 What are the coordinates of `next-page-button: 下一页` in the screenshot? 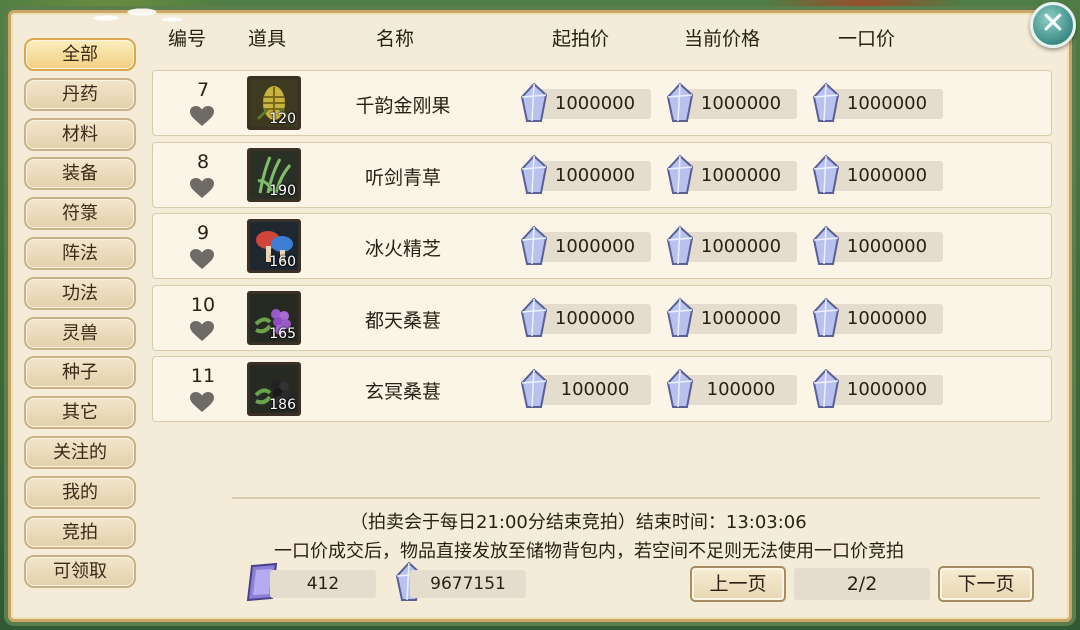 It's located at (986, 584).